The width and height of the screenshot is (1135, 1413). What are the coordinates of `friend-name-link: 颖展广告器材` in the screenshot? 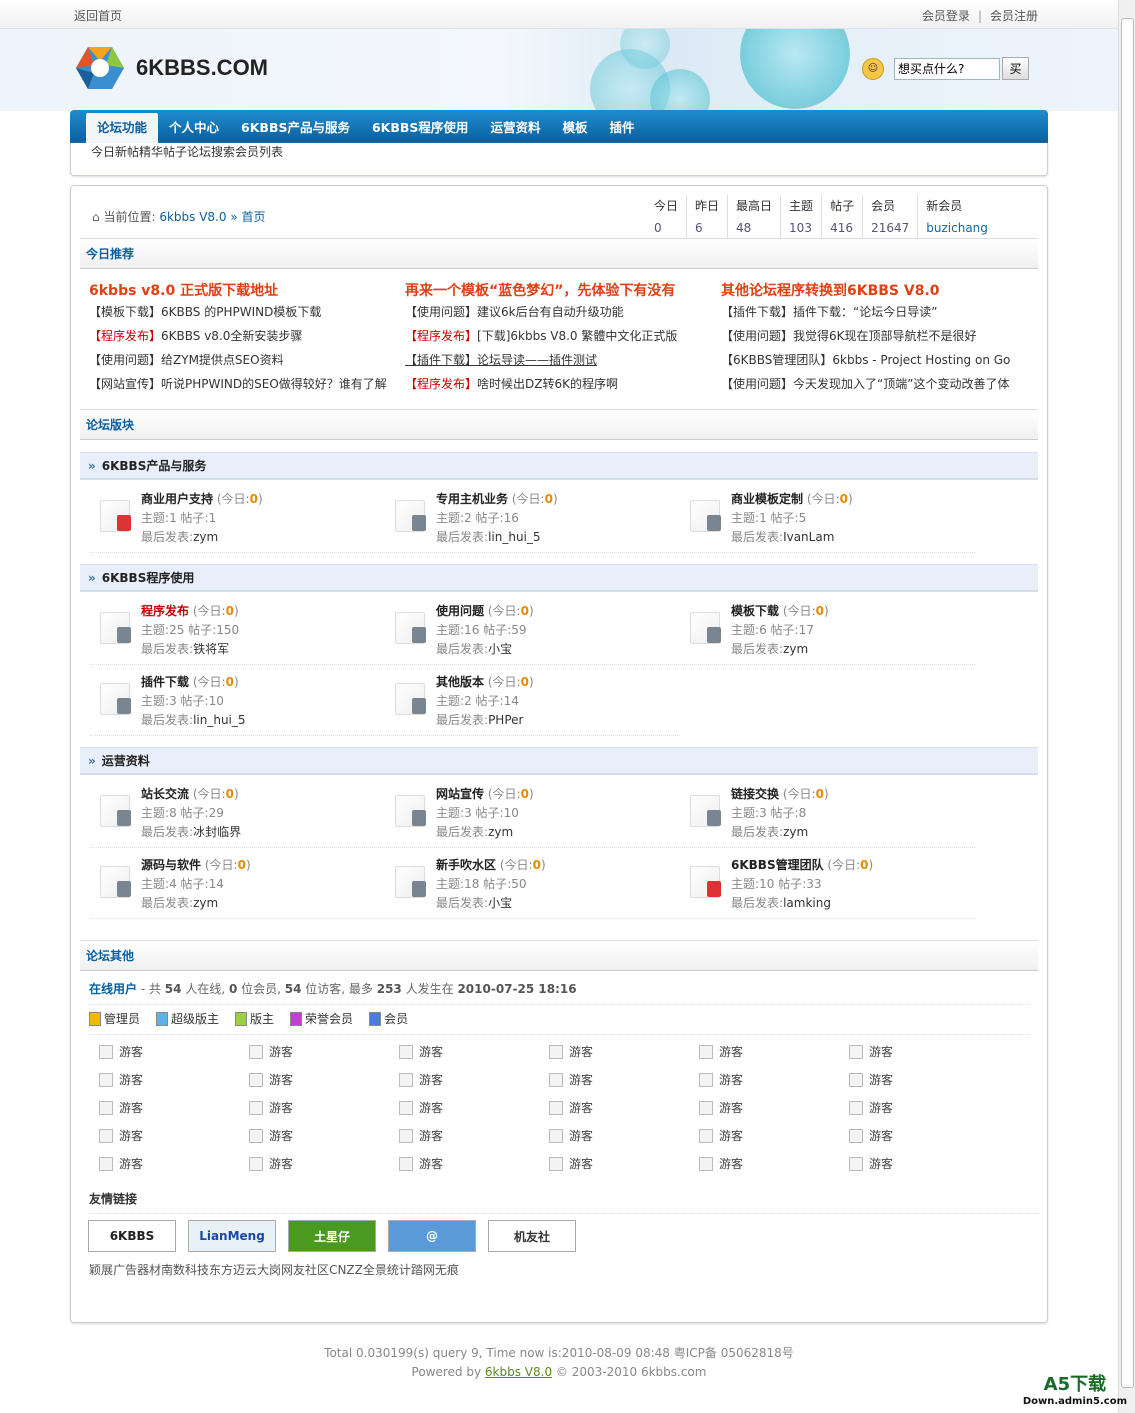 It's located at (125, 1270).